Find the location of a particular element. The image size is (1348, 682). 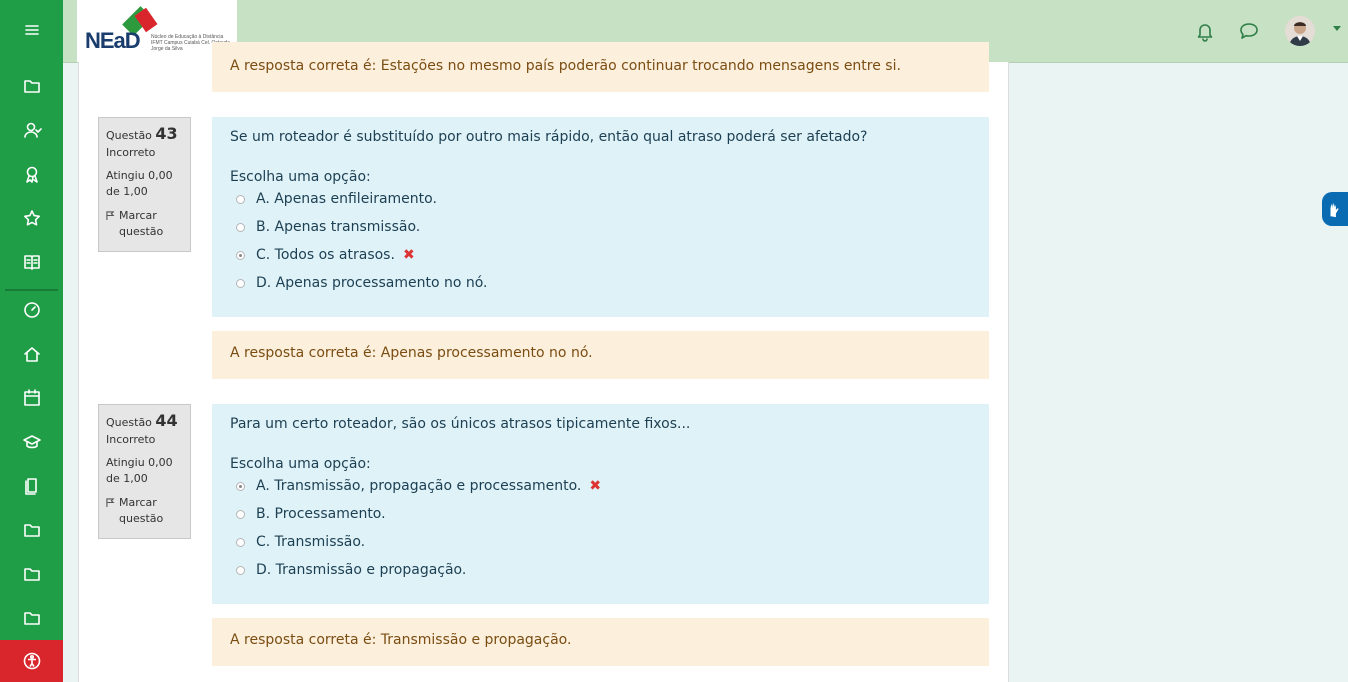

option-label: D. Apenas processamento no nó. is located at coordinates (372, 283).